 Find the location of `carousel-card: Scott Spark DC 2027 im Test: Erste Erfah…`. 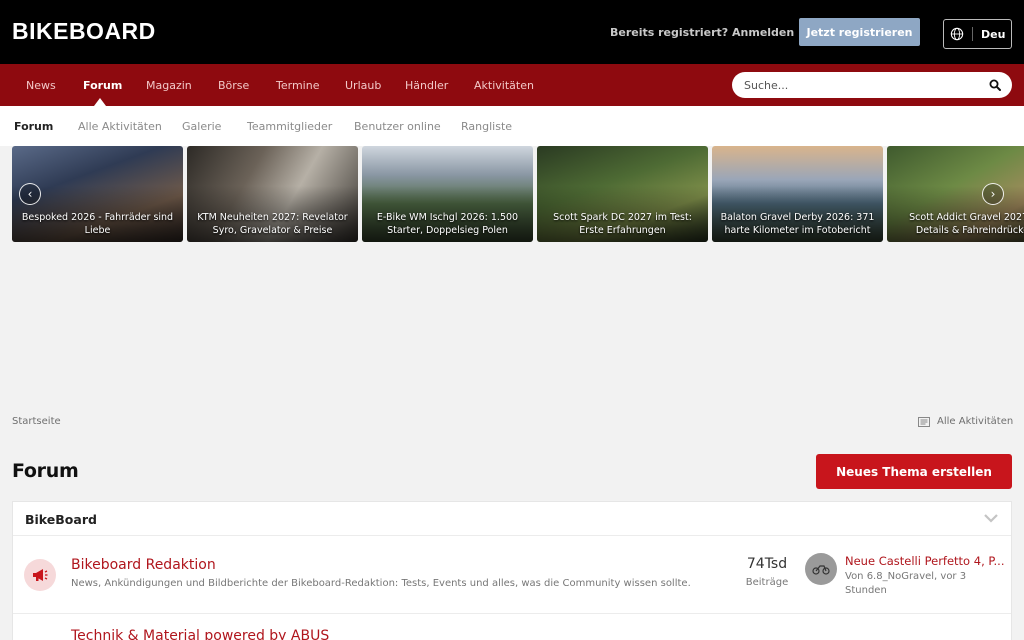

carousel-card: Scott Spark DC 2027 im Test: Erste Erfah… is located at coordinates (622, 194).